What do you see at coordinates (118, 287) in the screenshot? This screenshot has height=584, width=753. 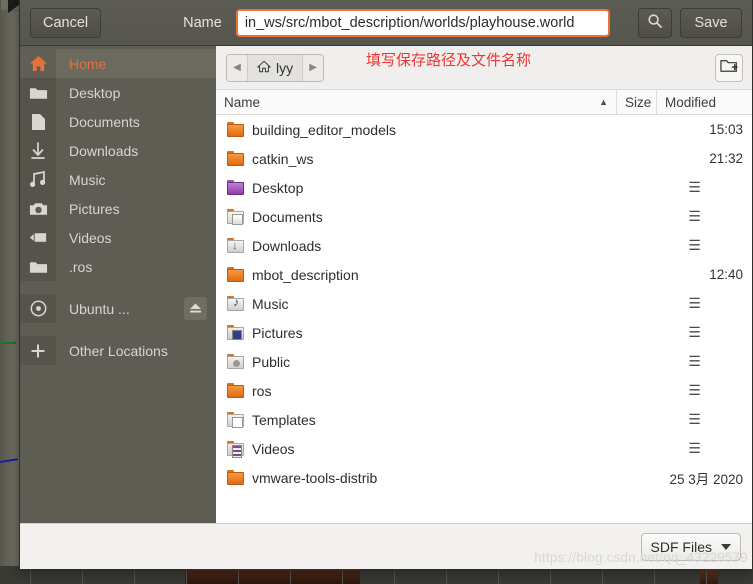 I see `sidebar-separator` at bounding box center [118, 287].